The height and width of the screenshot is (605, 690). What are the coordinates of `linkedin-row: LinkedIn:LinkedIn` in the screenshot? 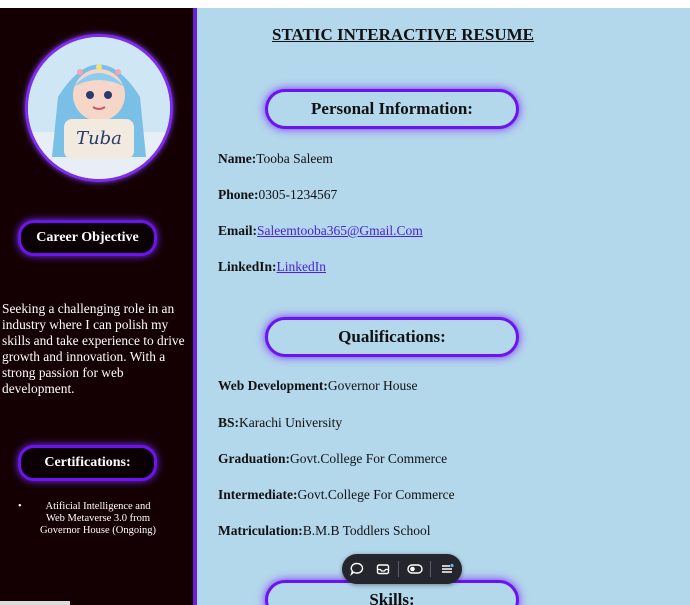 It's located at (272, 267).